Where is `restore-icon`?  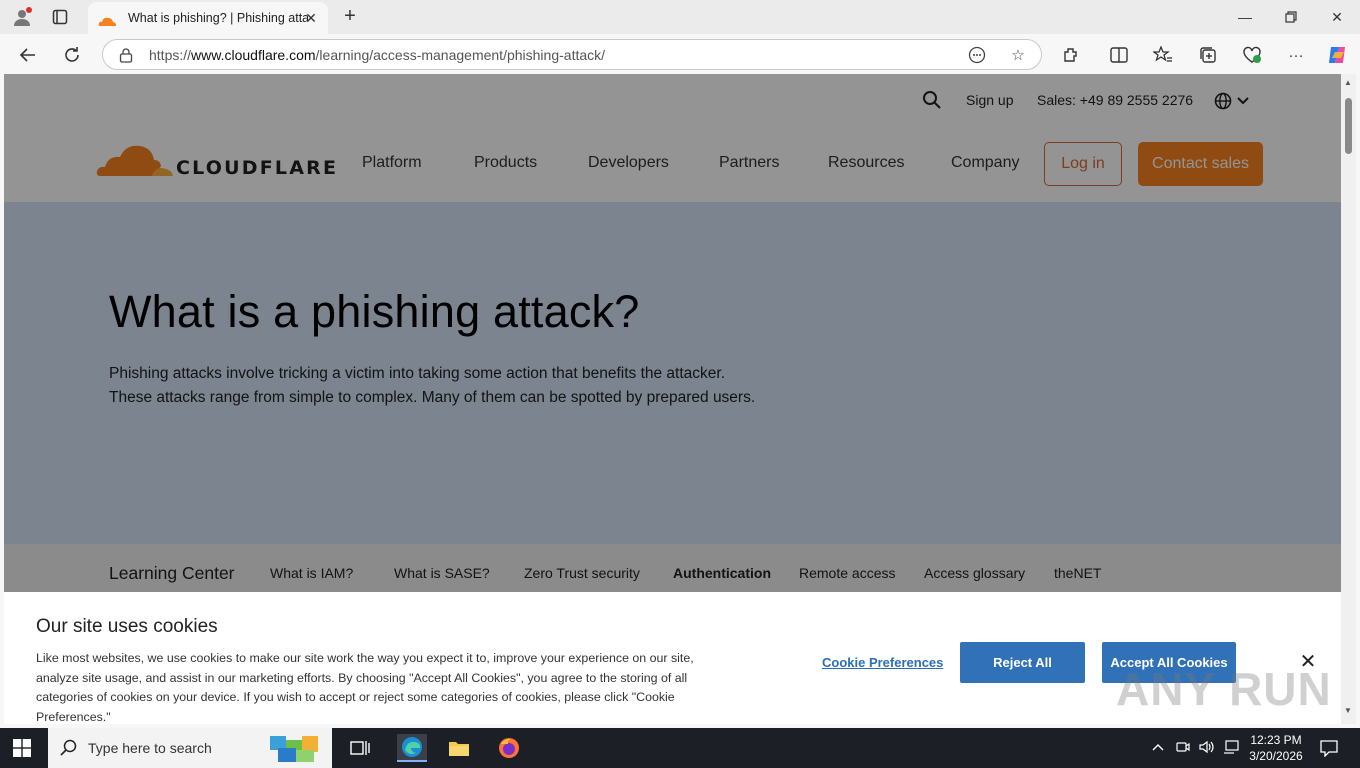 restore-icon is located at coordinates (1291, 17).